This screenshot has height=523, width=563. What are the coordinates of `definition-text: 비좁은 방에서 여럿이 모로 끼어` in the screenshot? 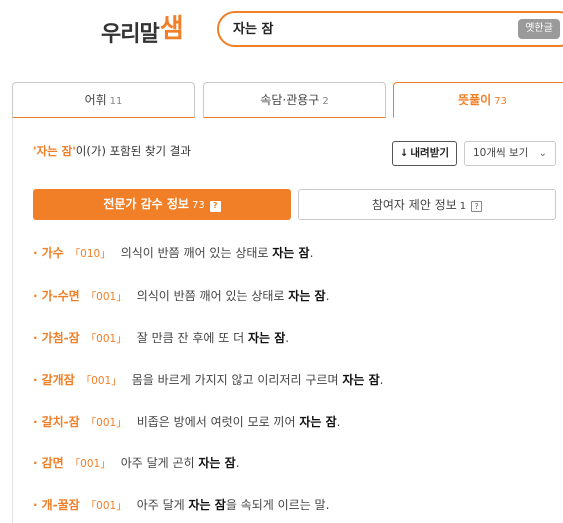 It's located at (218, 422).